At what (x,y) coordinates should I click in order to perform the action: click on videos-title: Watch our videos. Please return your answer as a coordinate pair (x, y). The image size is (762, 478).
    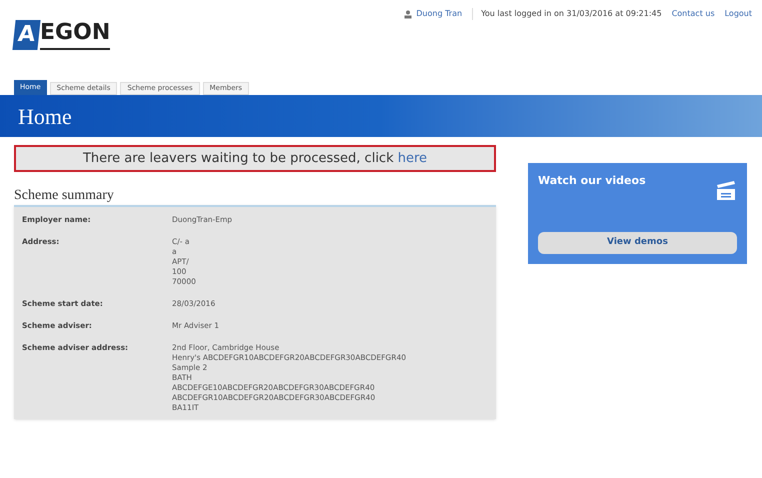
    Looking at the image, I should click on (592, 181).